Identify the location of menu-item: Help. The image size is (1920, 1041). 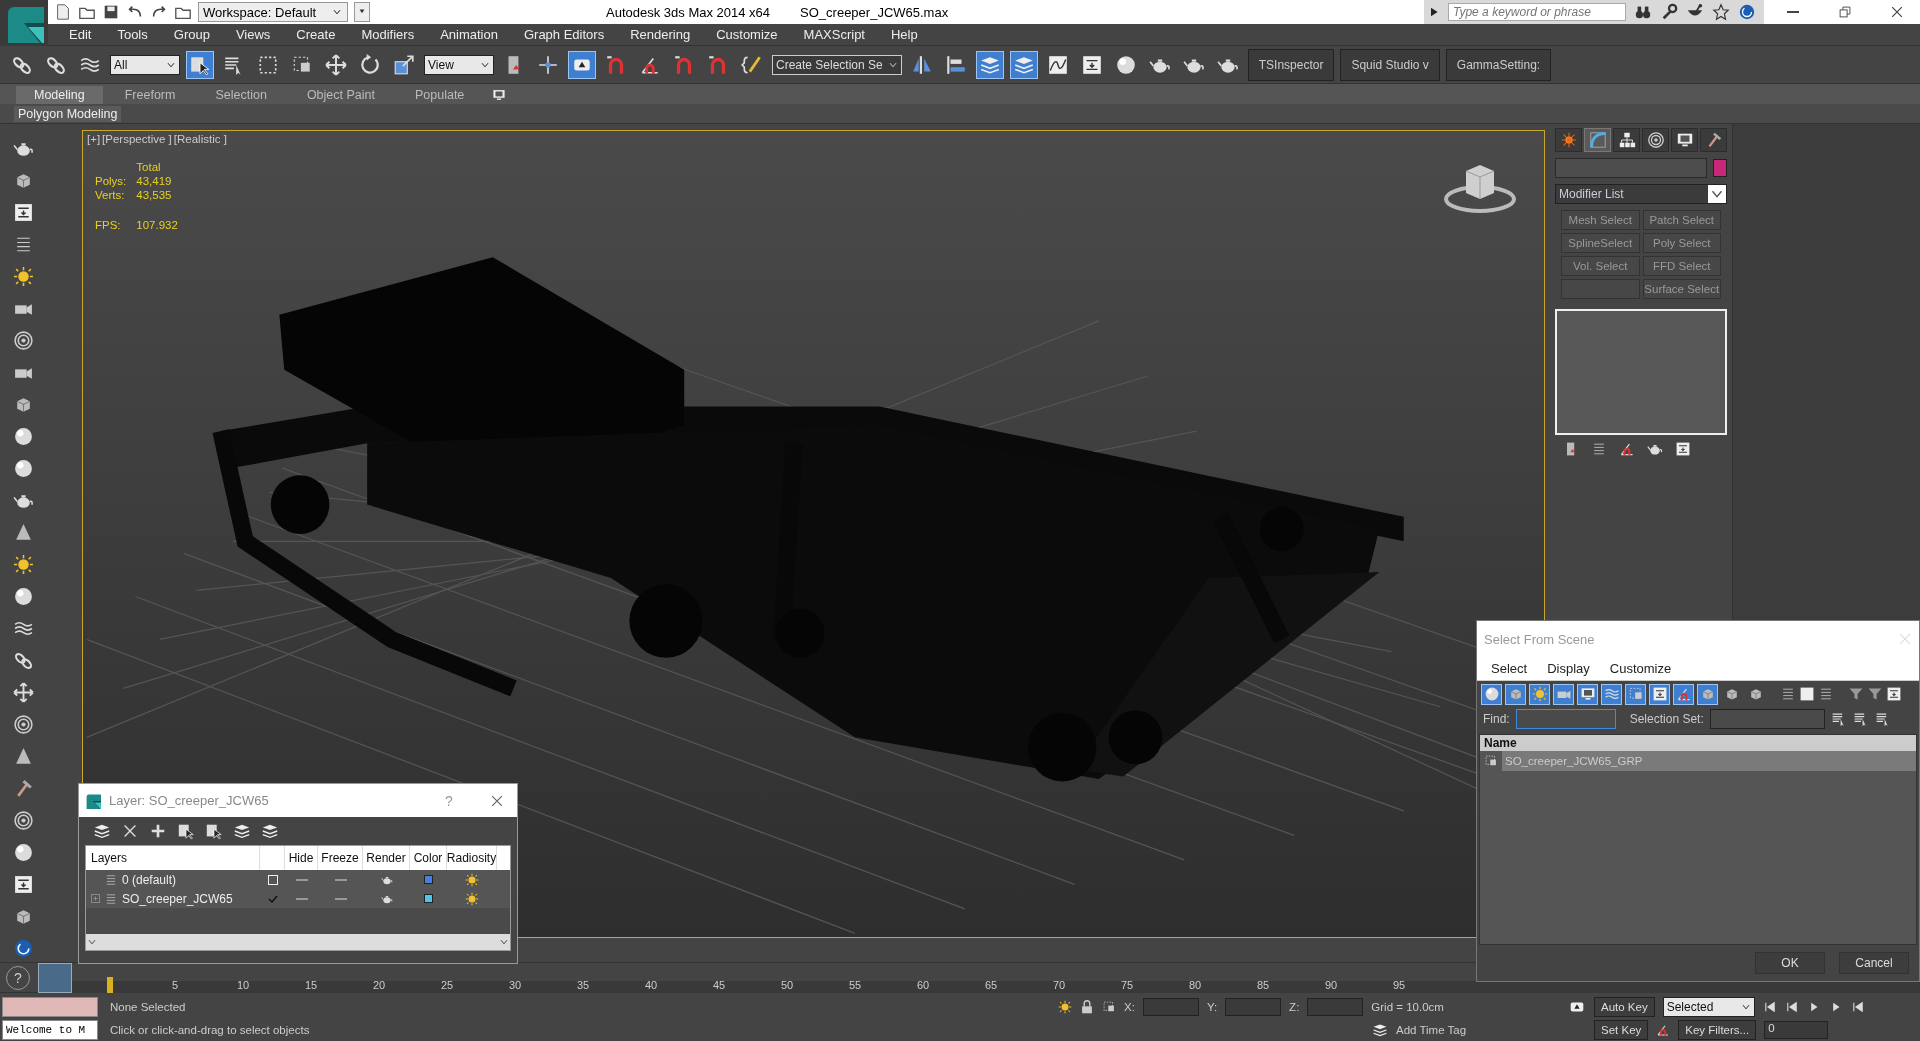
(904, 34).